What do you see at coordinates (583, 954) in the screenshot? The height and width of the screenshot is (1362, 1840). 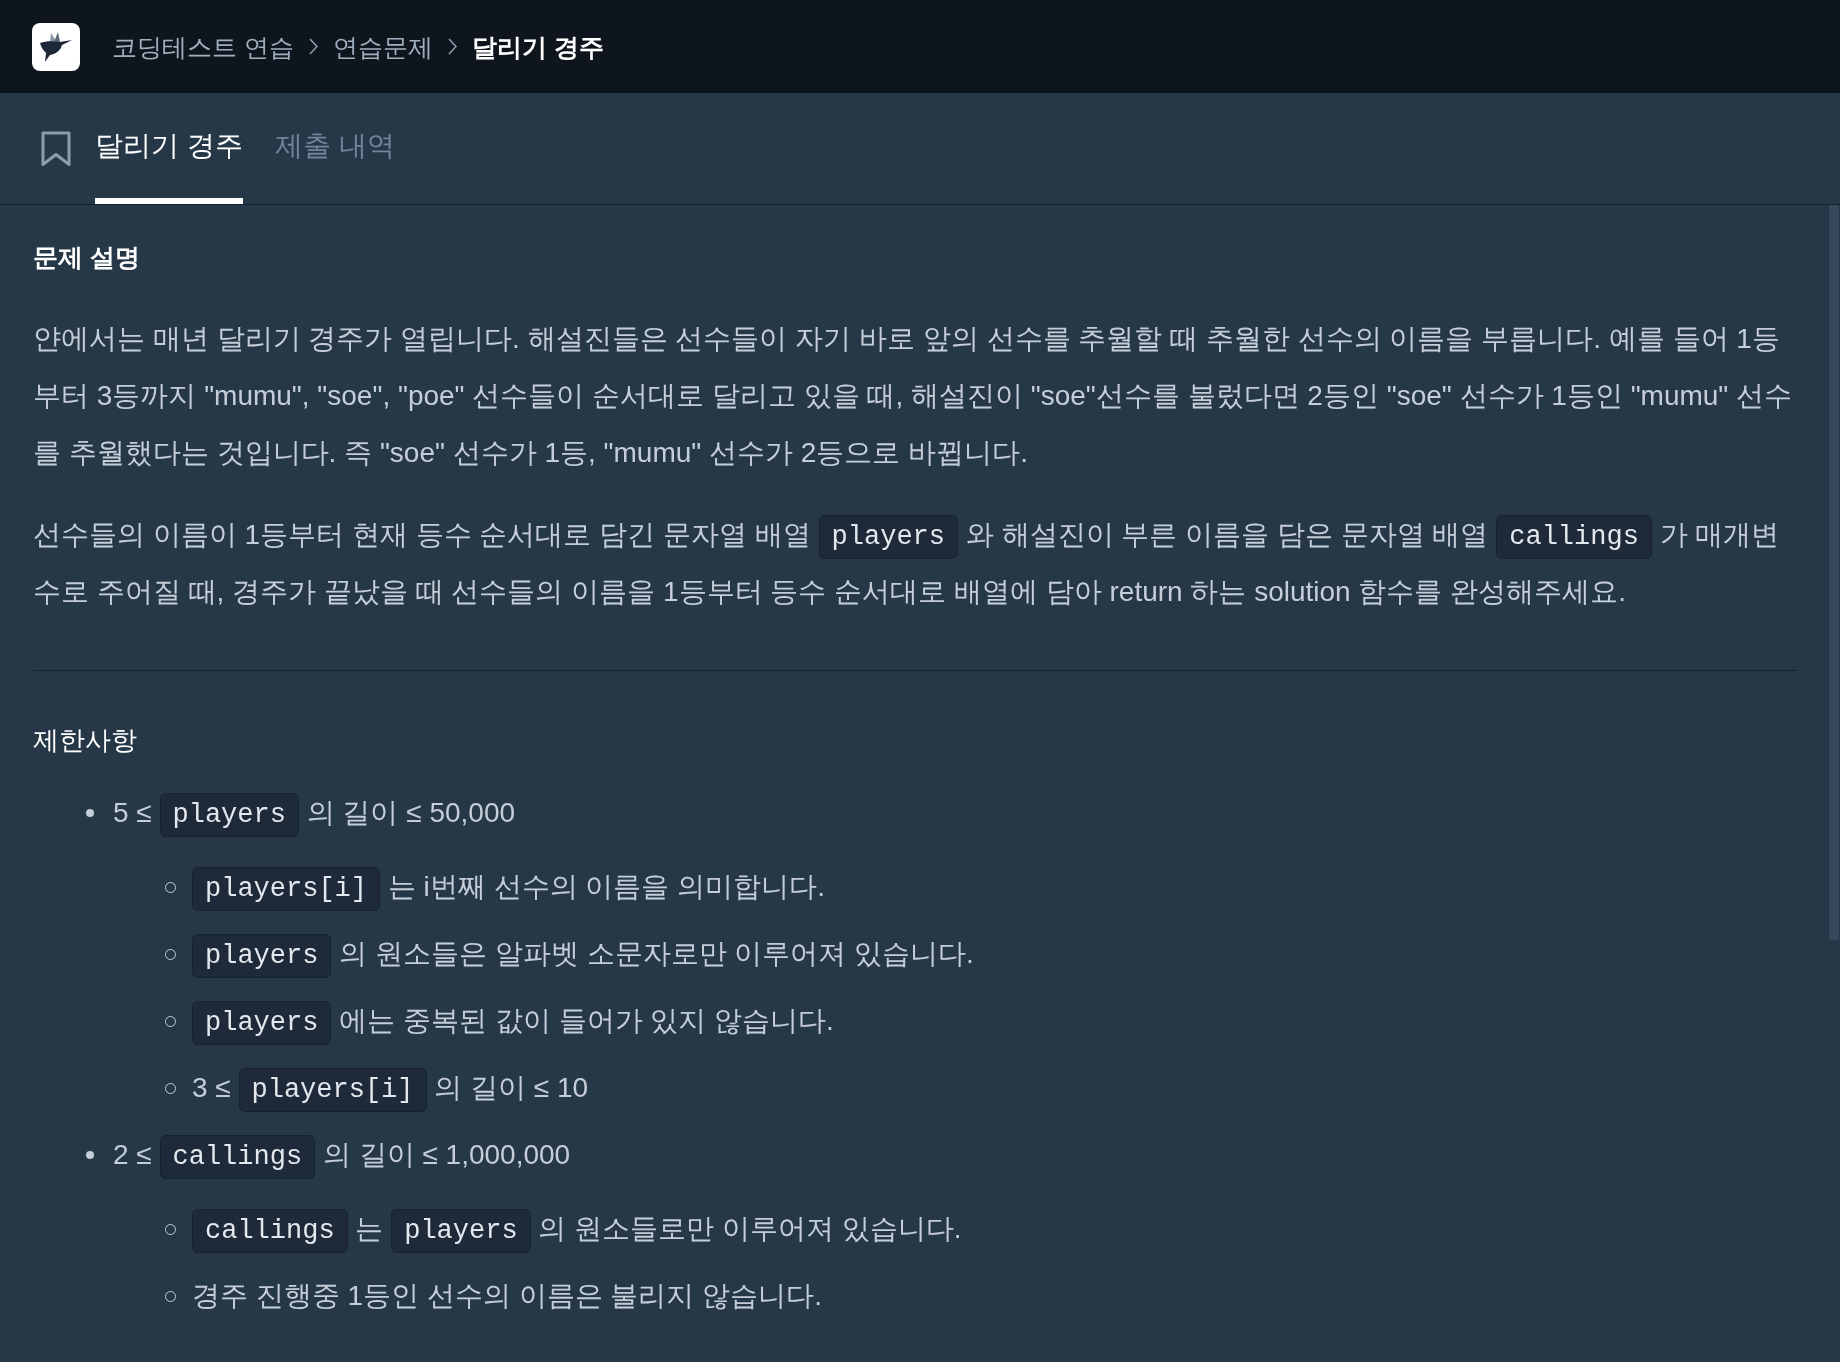 I see `constraint-text: players 의 원소들은 알파벳 소문자로만 이루어져 있습니다.` at bounding box center [583, 954].